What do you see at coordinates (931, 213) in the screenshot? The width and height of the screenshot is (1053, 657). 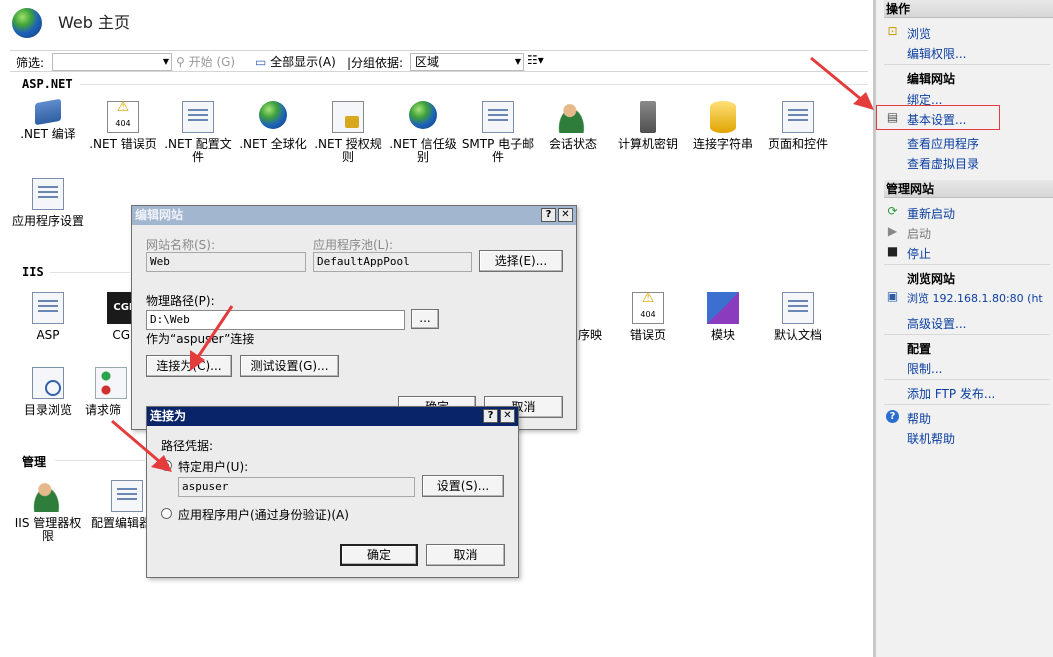 I see `restart-link: 重新启动` at bounding box center [931, 213].